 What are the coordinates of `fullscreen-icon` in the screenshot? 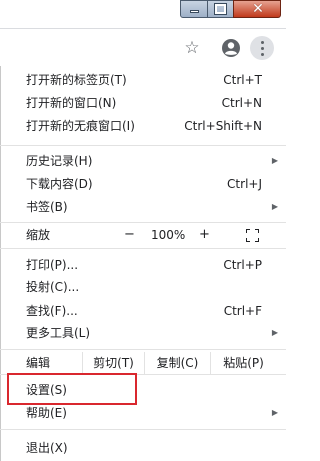 It's located at (252, 235).